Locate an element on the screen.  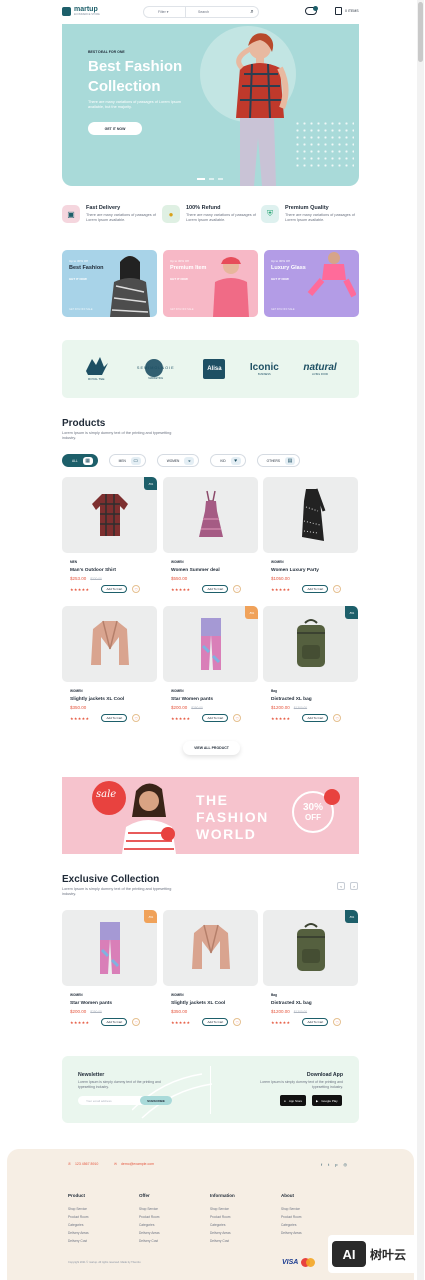
scrollbar-thumb is located at coordinates (420, 32).